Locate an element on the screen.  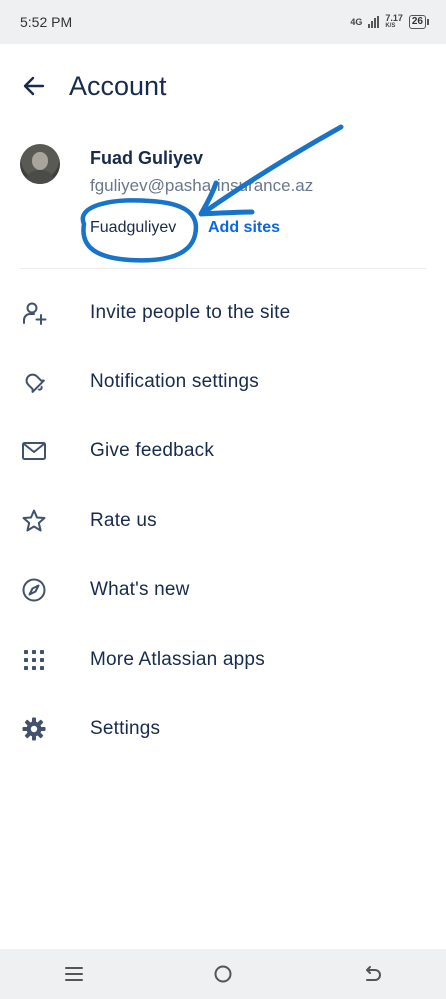
envelope-icon is located at coordinates (34, 451).